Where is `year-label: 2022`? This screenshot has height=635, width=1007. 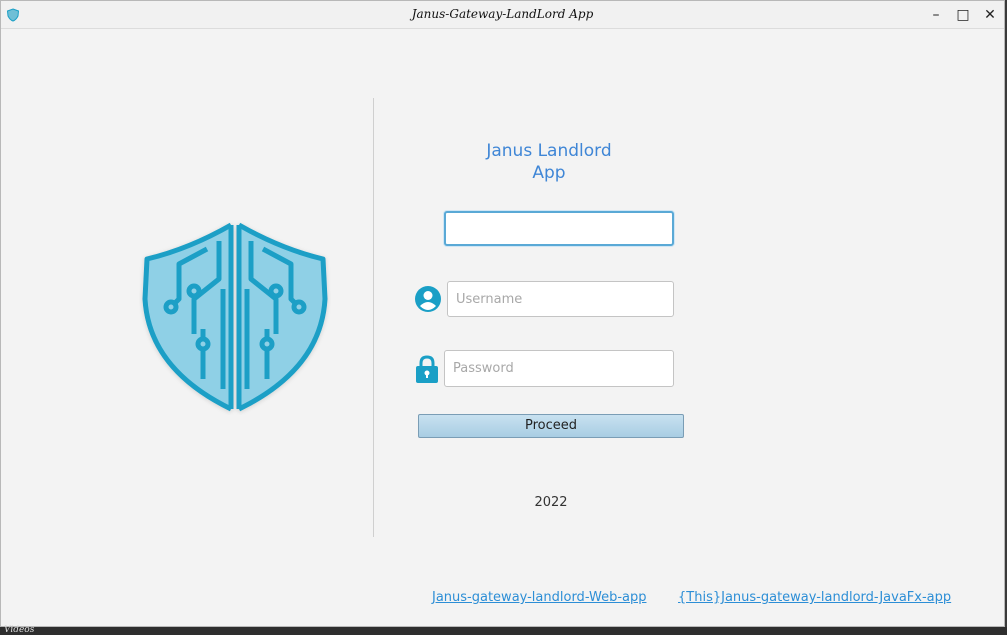 year-label: 2022 is located at coordinates (551, 502).